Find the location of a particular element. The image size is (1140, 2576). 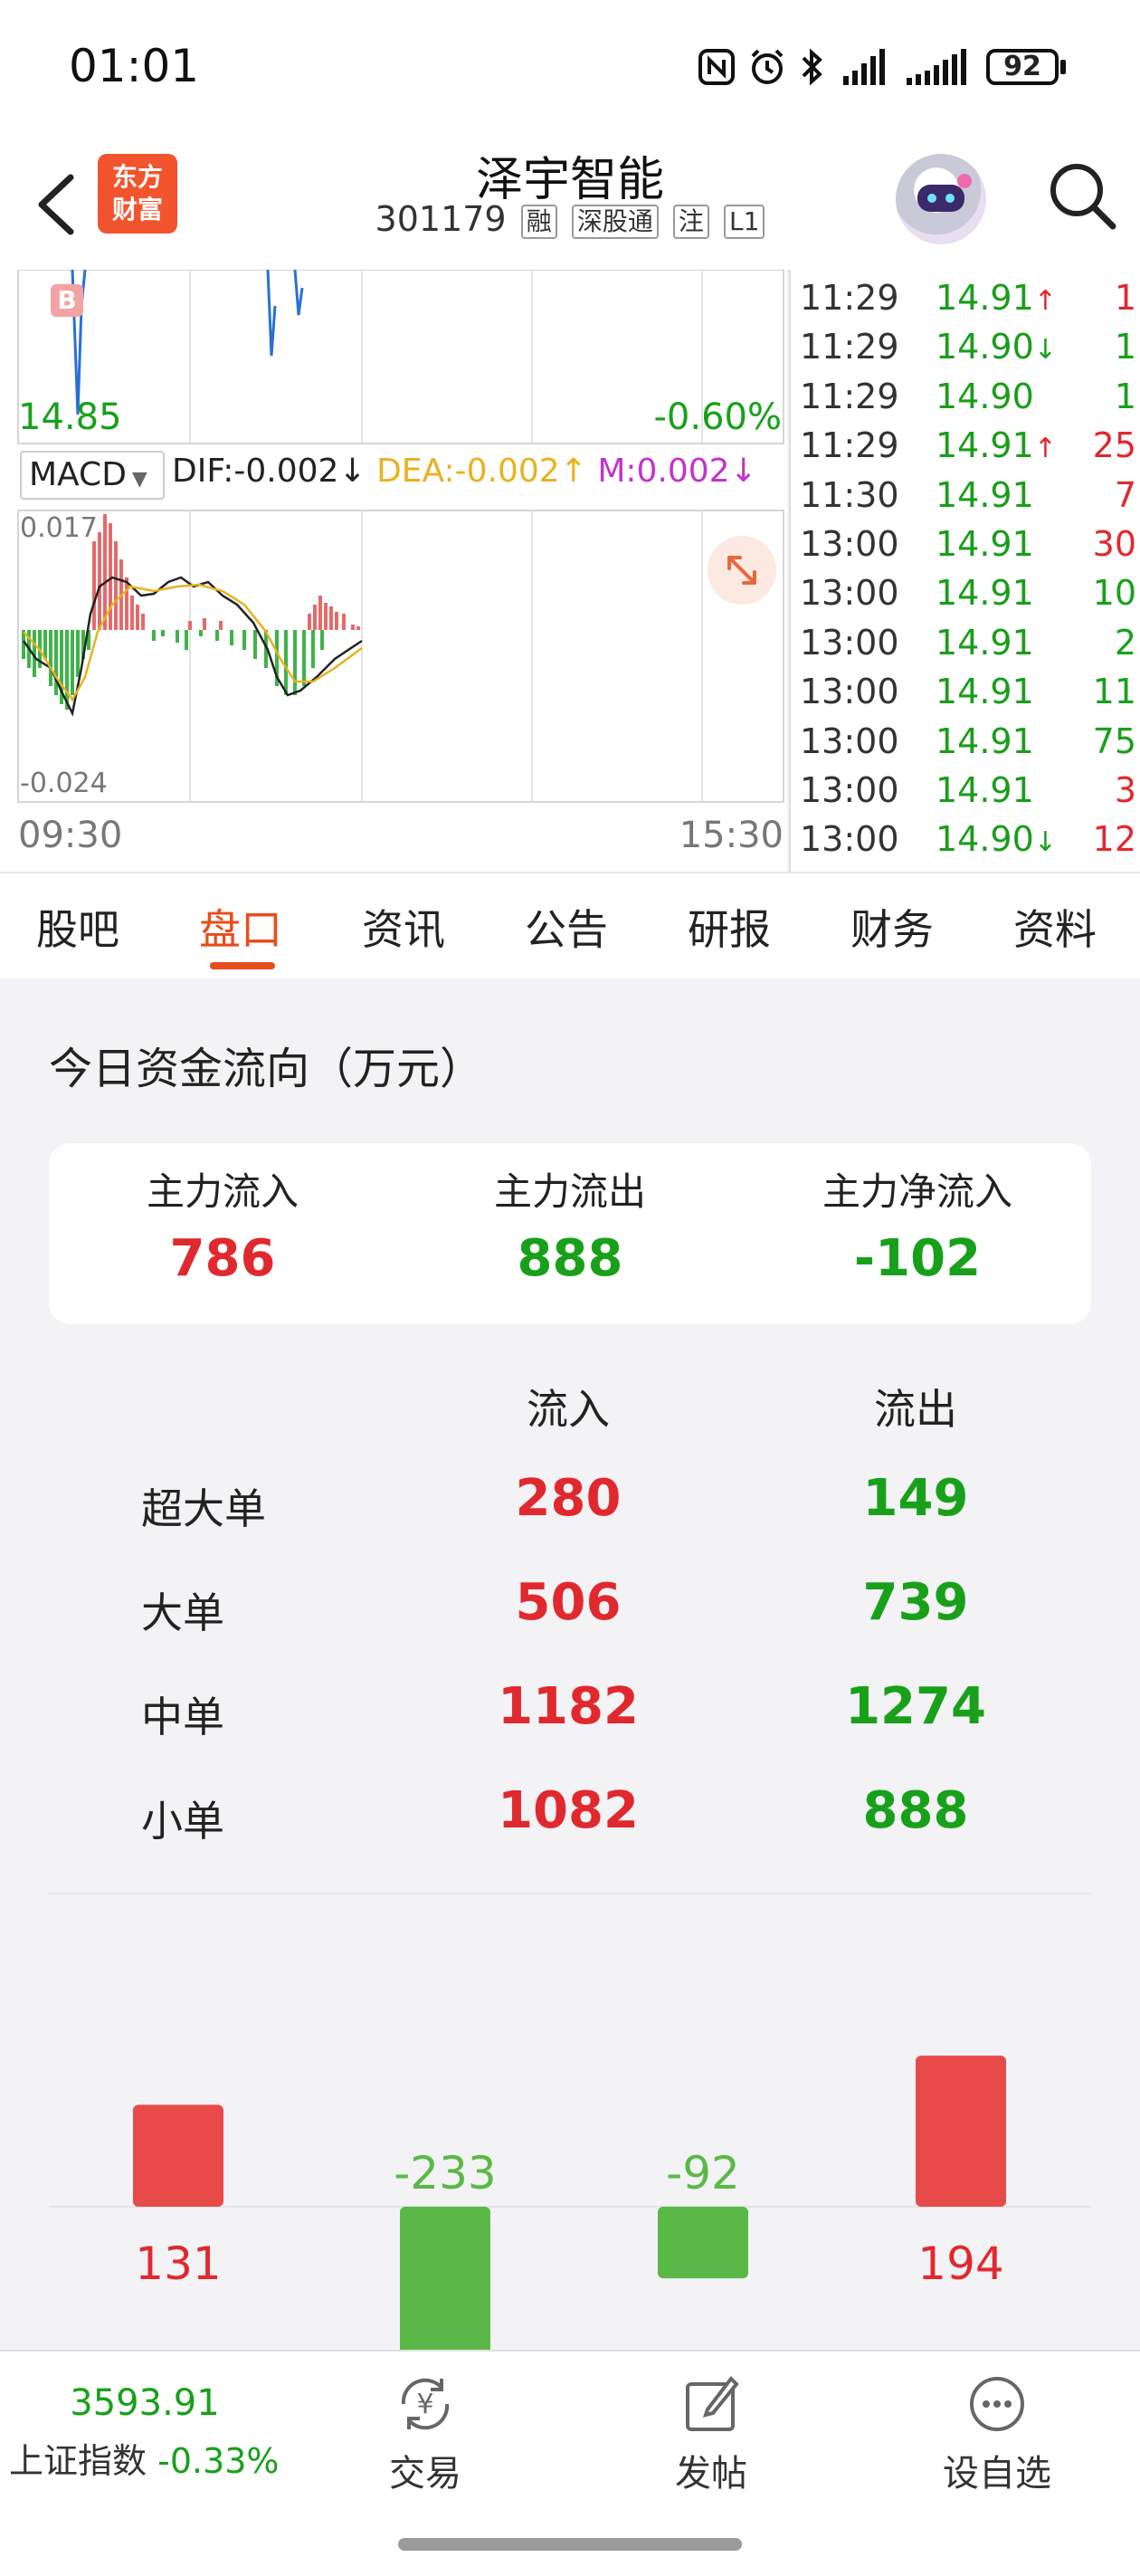

flow-row-in: 280 is located at coordinates (568, 1498).